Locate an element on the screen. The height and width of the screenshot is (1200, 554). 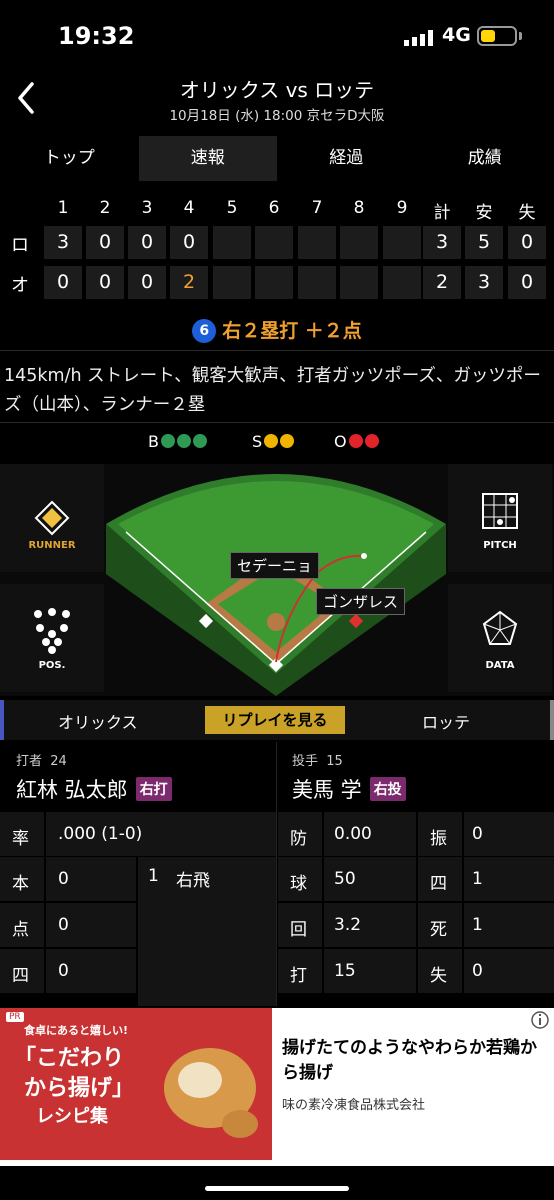
stat-key: 本 is located at coordinates (20, 884).